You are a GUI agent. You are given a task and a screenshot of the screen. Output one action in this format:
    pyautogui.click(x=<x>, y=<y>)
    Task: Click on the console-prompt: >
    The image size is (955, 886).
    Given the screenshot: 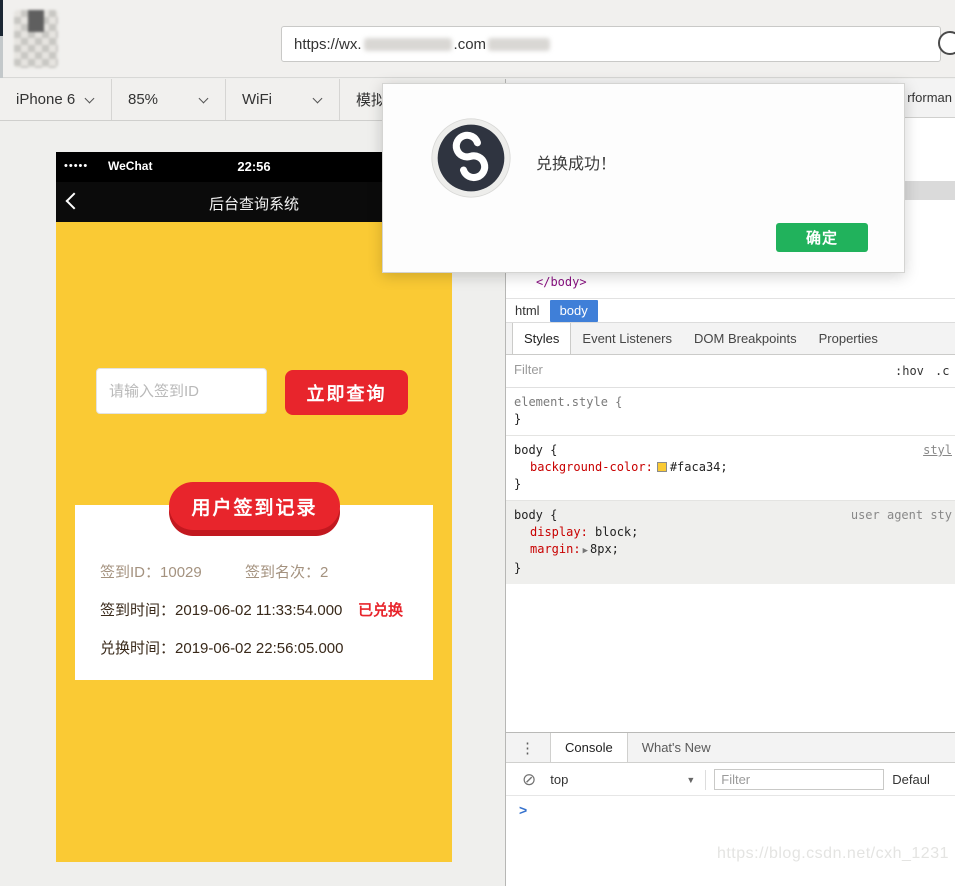 What is the action you would take?
    pyautogui.click(x=523, y=810)
    